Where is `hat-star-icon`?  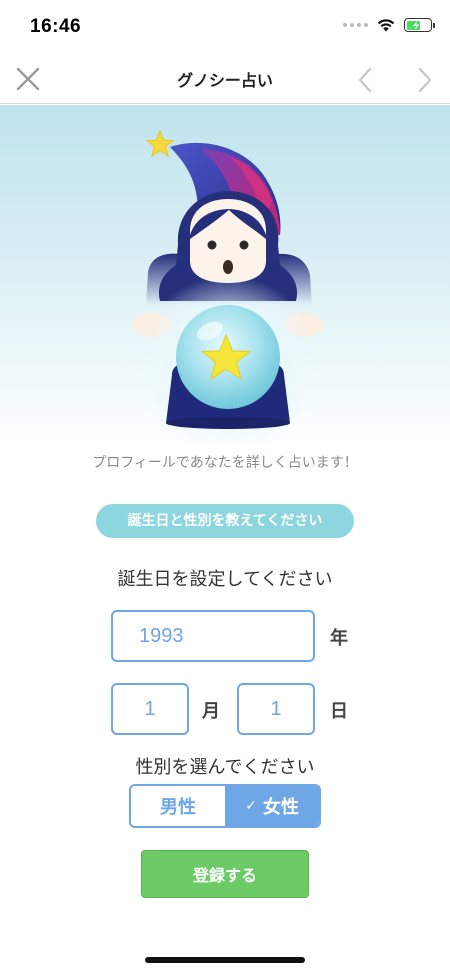
hat-star-icon is located at coordinates (160, 143).